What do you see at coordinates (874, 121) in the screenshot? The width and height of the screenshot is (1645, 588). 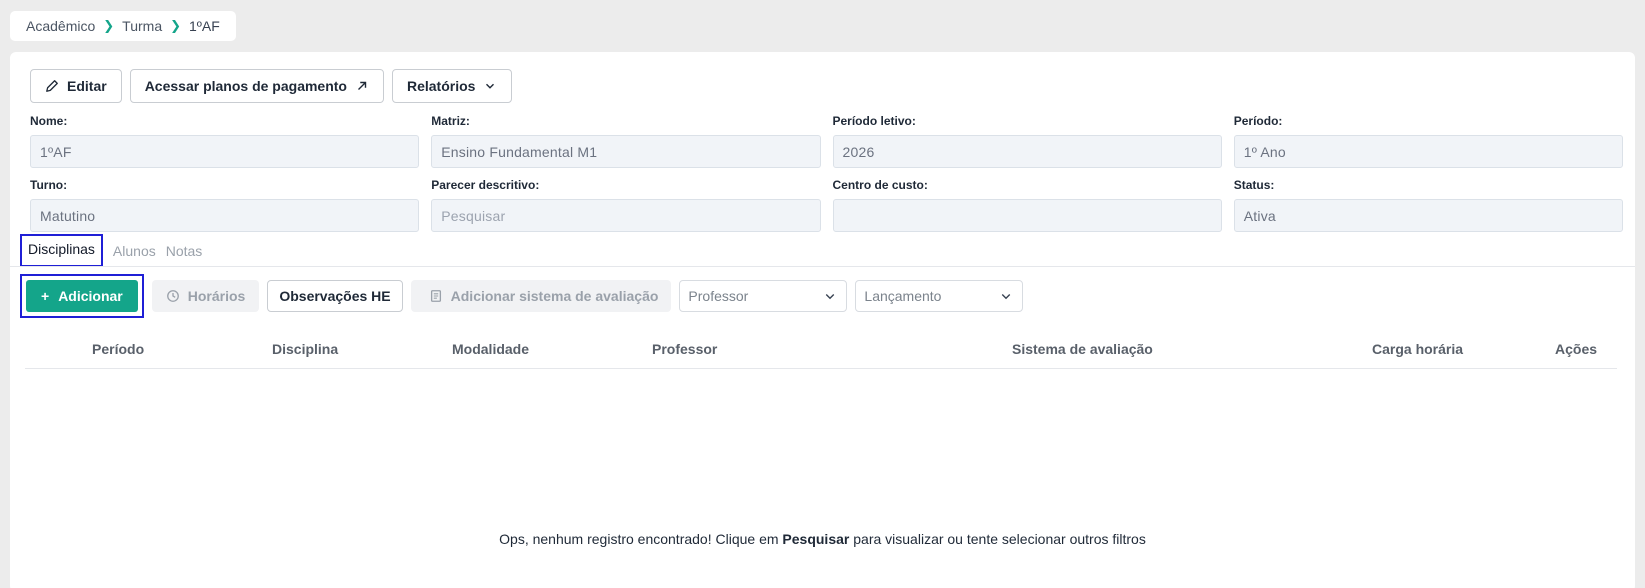 I see `field-periodo-letivo-label: Período letivo:` at bounding box center [874, 121].